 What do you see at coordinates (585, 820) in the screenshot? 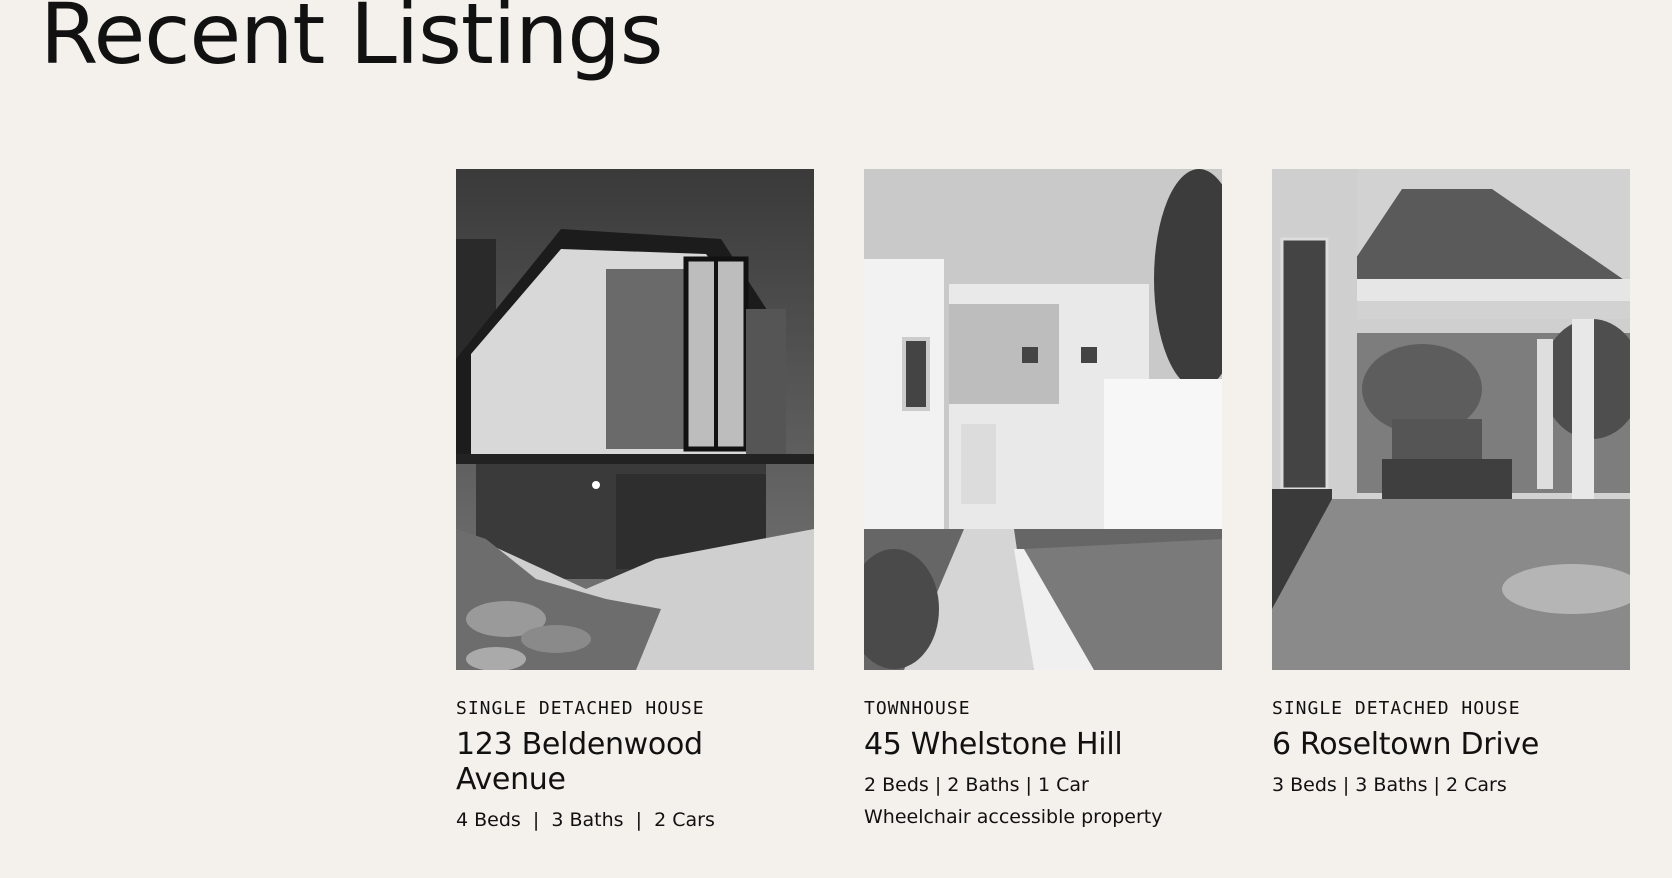
I see `listing-specs: 4 Beds | 3 Baths | 2 Cars` at bounding box center [585, 820].